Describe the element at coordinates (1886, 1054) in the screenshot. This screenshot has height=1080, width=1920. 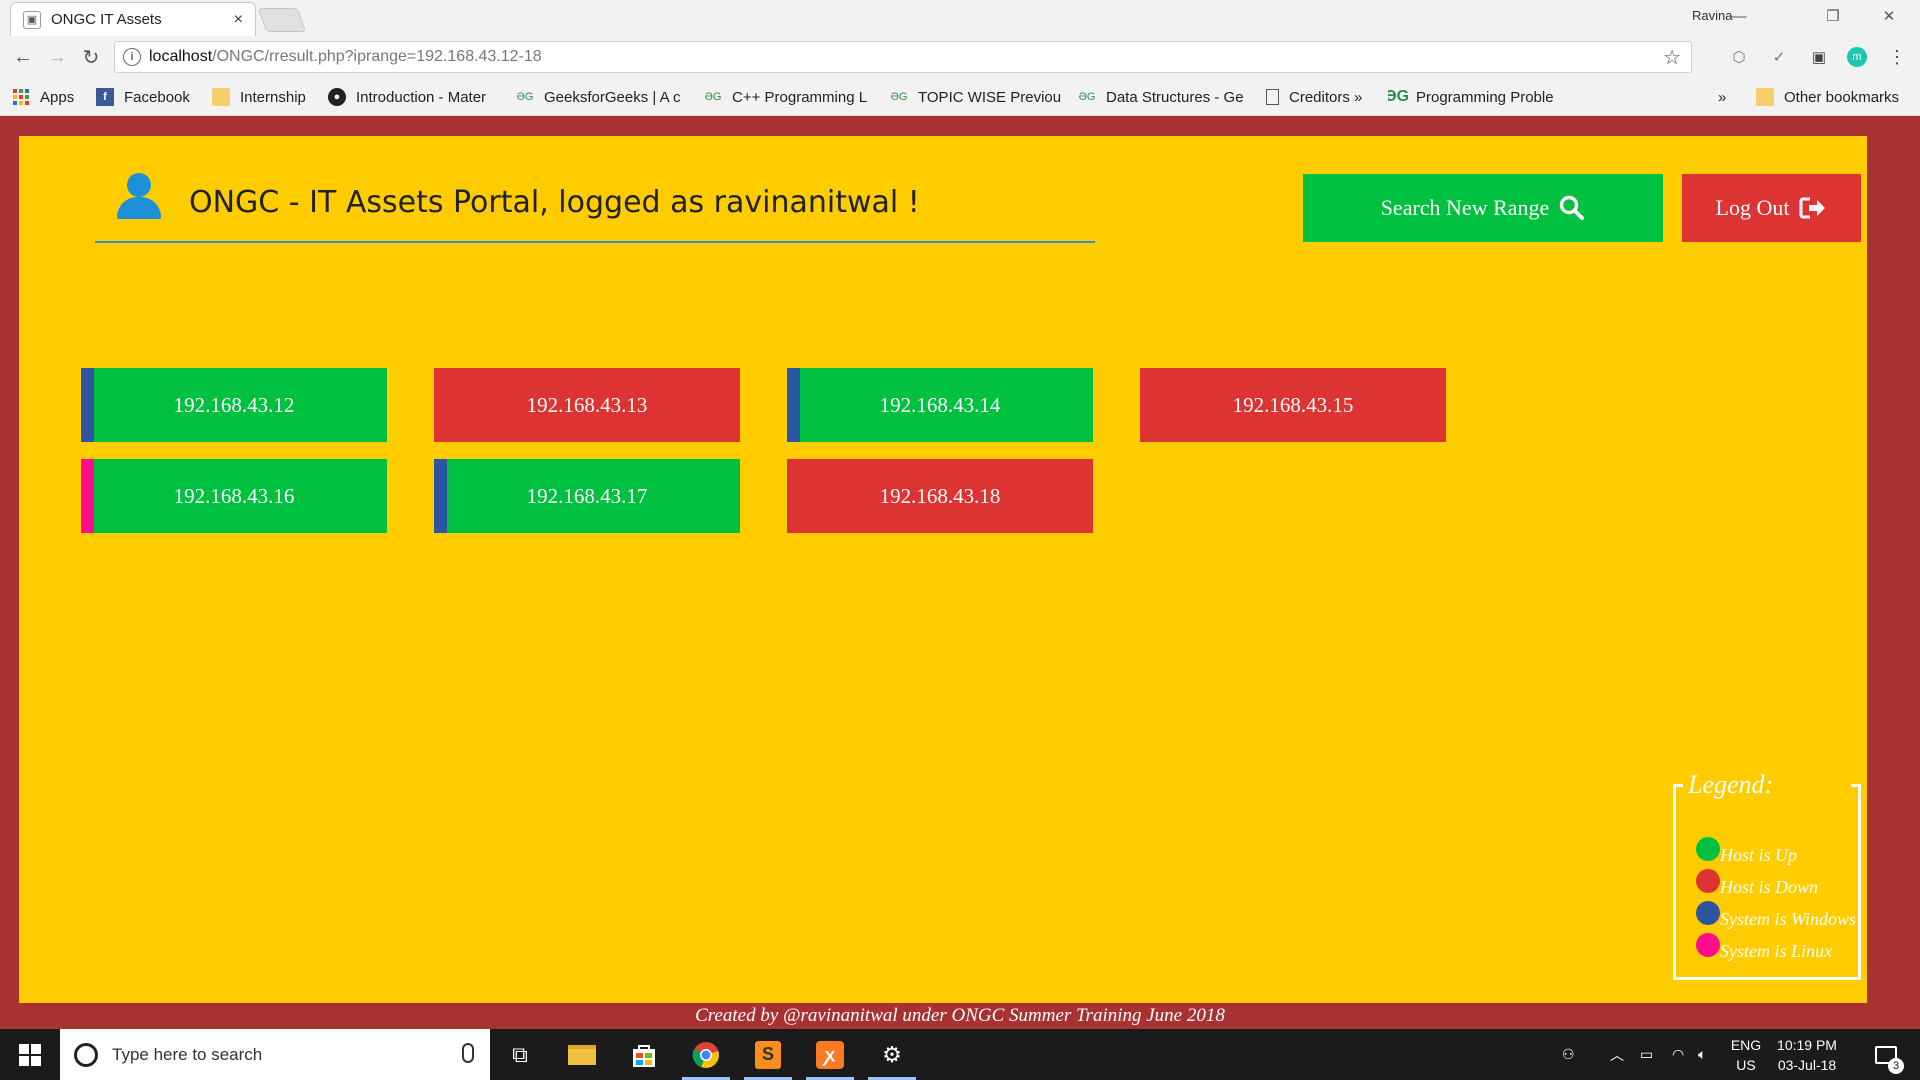
I see `action-center-icon: 3` at that location.